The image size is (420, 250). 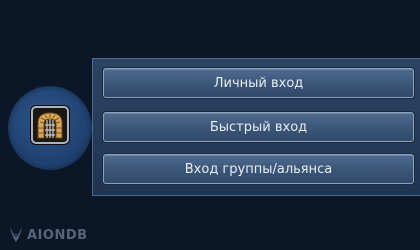 I want to click on dungeon-gate-icon, so click(x=50, y=125).